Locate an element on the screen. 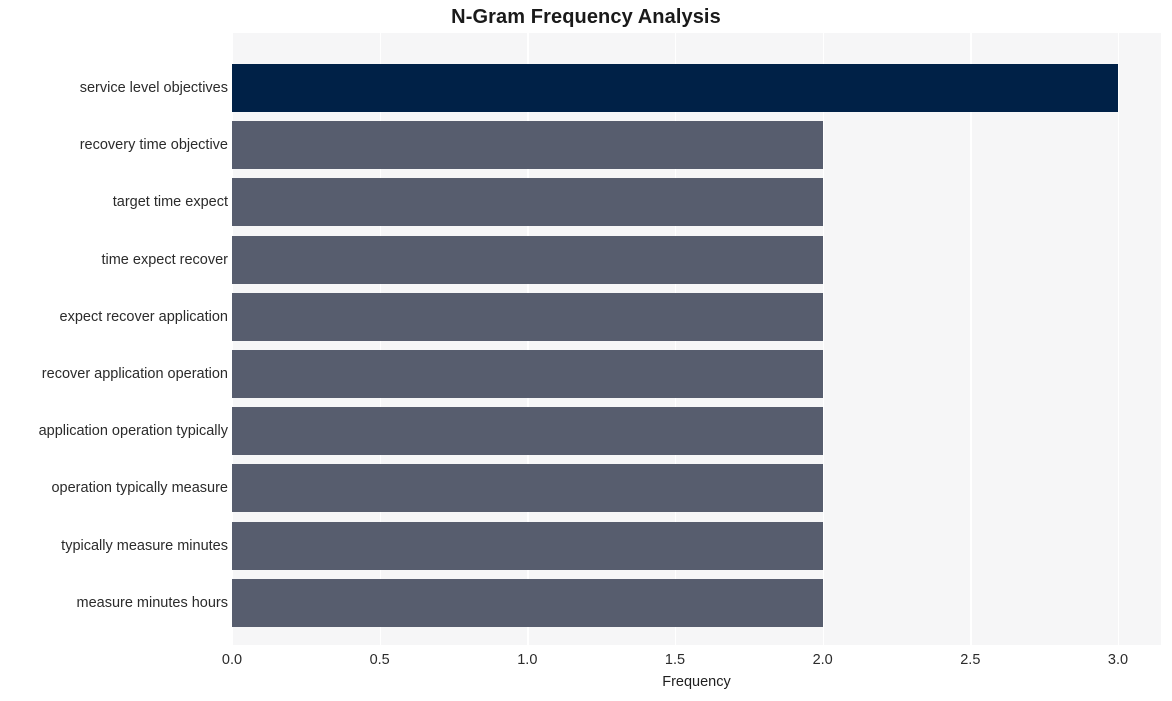  y-axis-label: recovery time objective is located at coordinates (153, 145).